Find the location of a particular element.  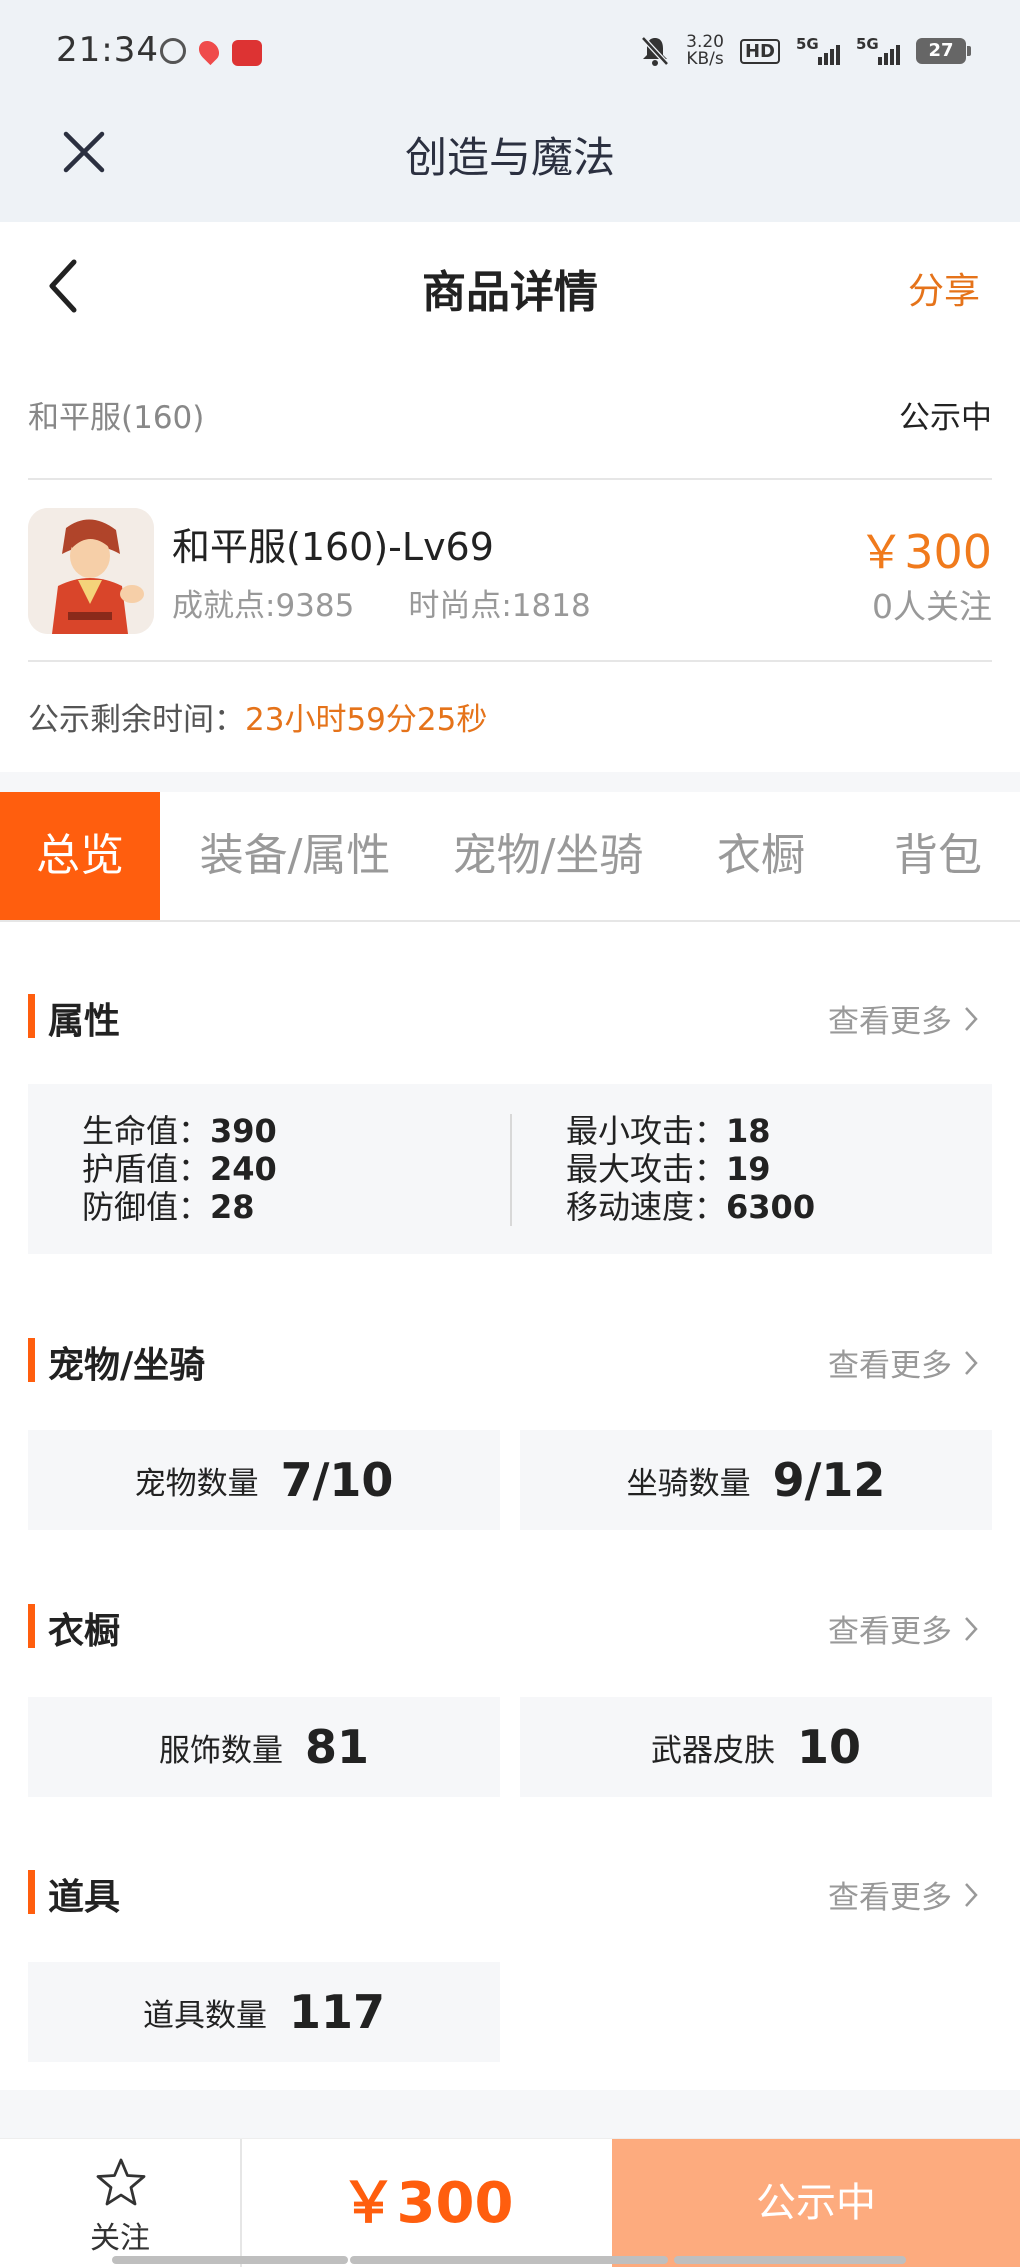

product-summary: 和平服(160)-Lv69 成就点:9385 时尚点:1818 ￥300 0人关注 is located at coordinates (510, 571).